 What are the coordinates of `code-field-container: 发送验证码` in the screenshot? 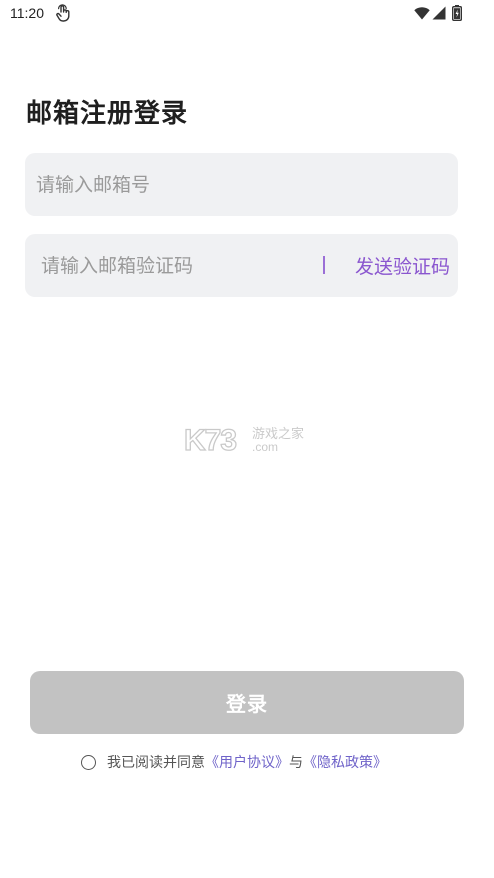 It's located at (241, 265).